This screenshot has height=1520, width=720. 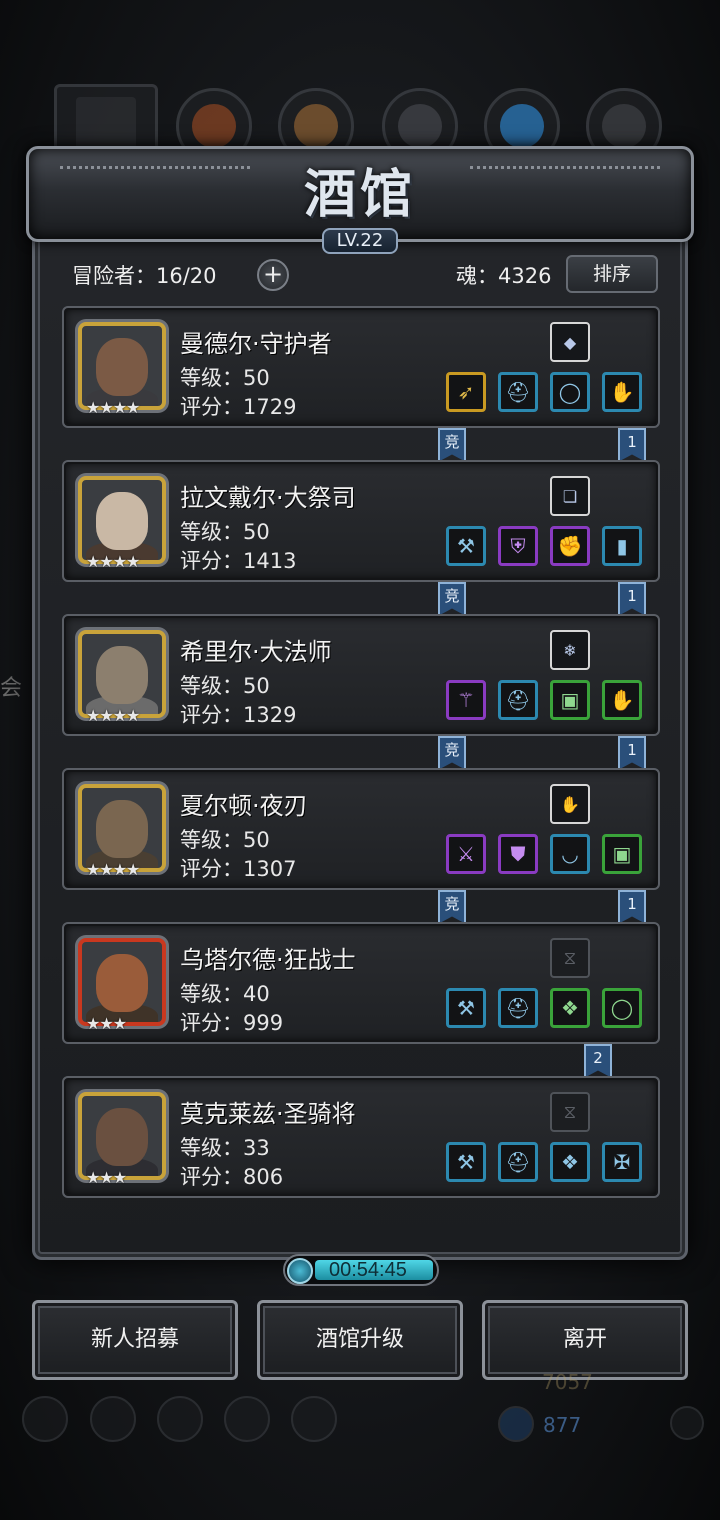 I want to click on quest-icon, so click(x=314, y=1419).